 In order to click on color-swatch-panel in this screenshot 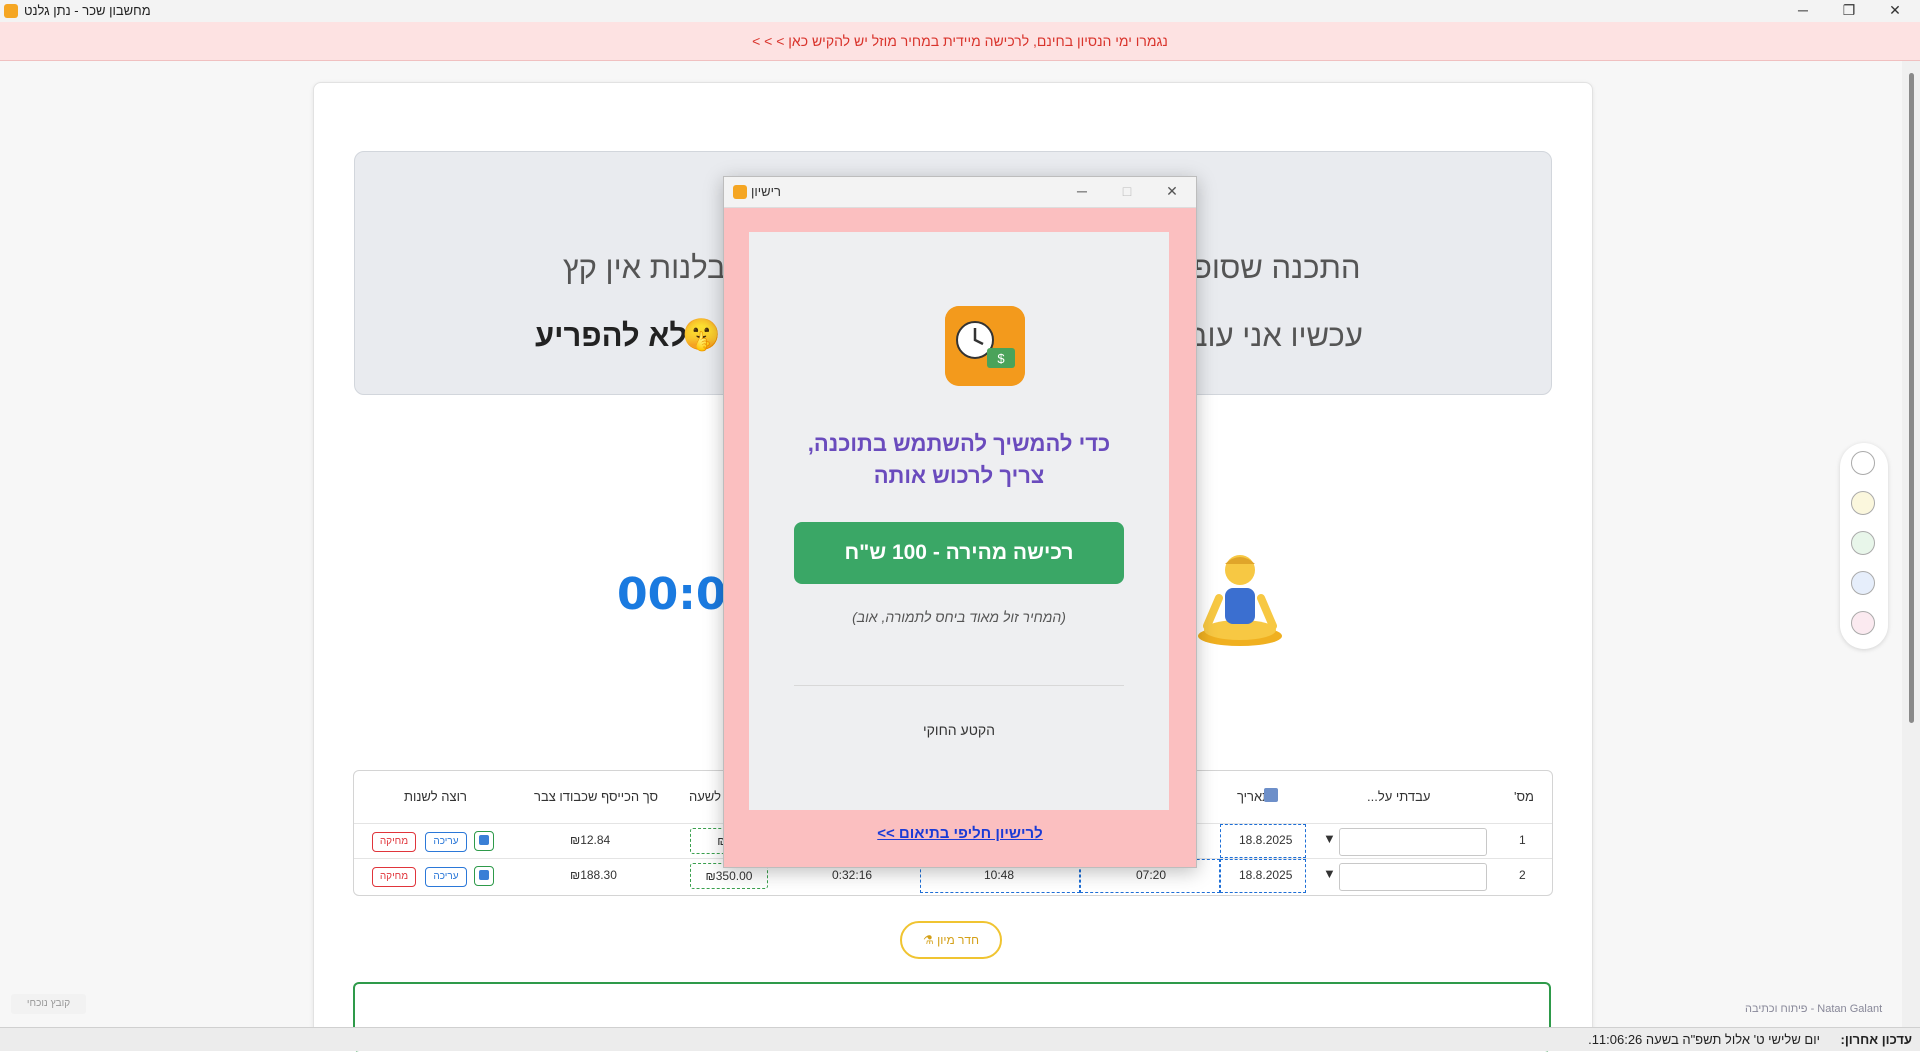, I will do `click(1864, 546)`.